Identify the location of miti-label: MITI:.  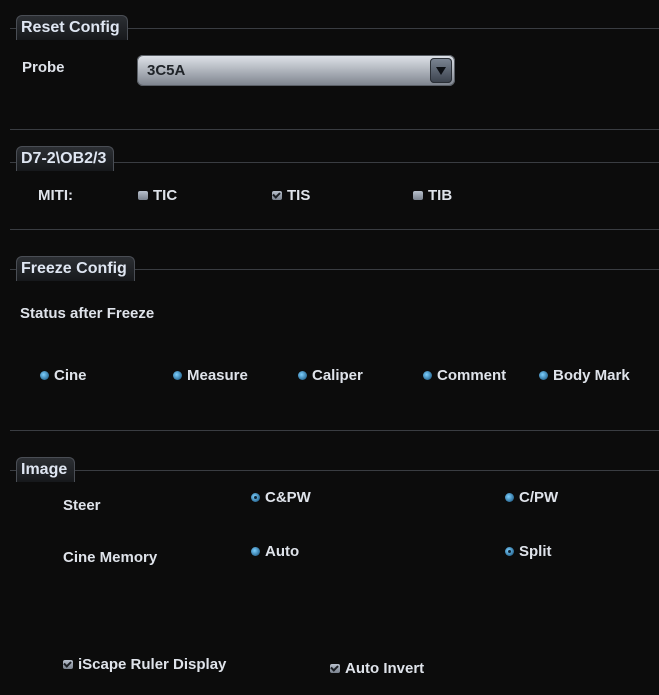
(55, 195).